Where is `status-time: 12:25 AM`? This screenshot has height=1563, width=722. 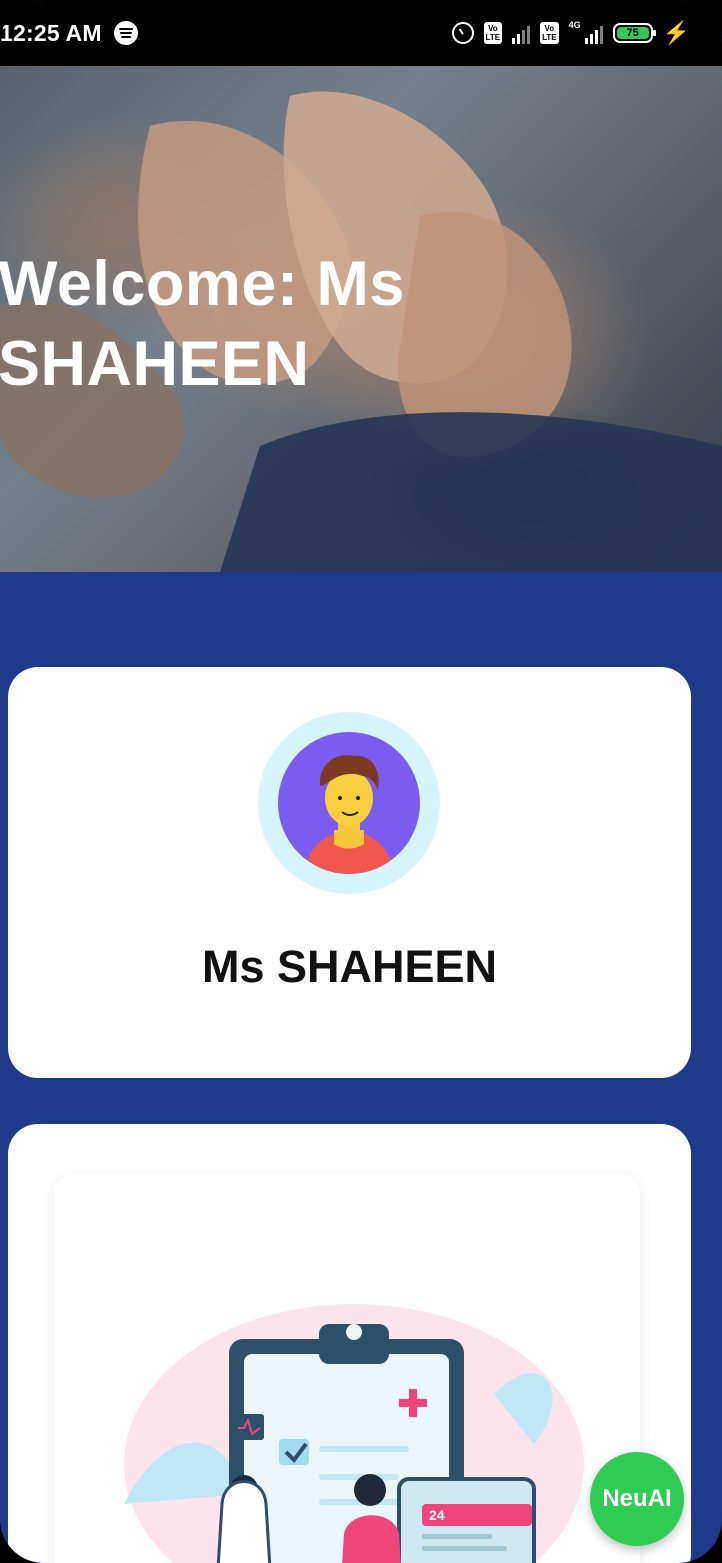 status-time: 12:25 AM is located at coordinates (51, 32).